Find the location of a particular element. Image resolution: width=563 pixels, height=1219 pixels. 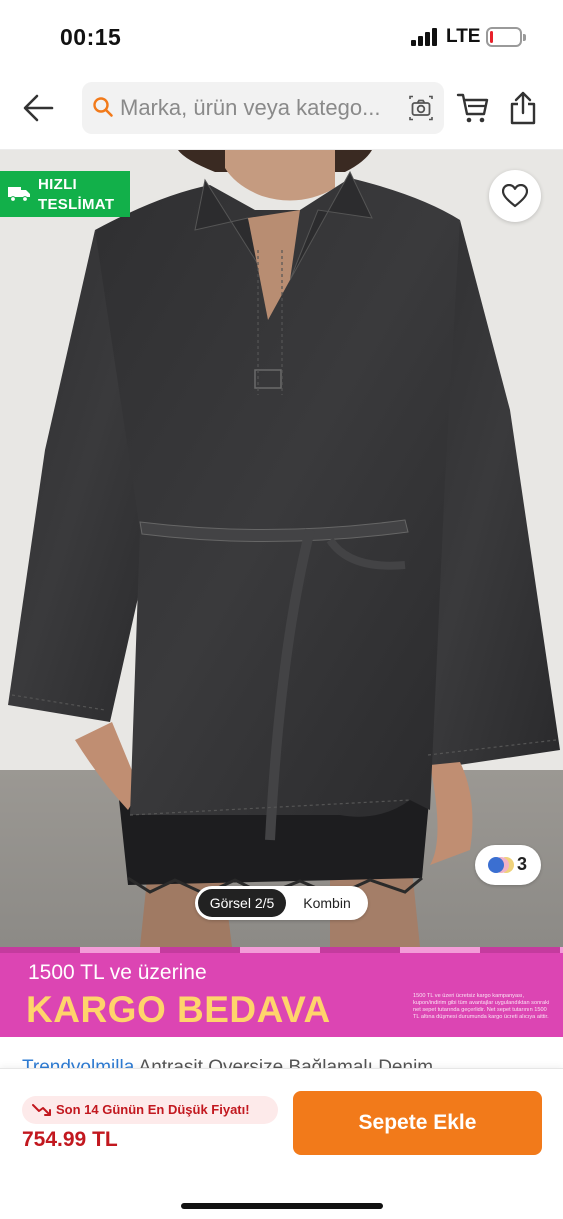

search-bar is located at coordinates (263, 108).